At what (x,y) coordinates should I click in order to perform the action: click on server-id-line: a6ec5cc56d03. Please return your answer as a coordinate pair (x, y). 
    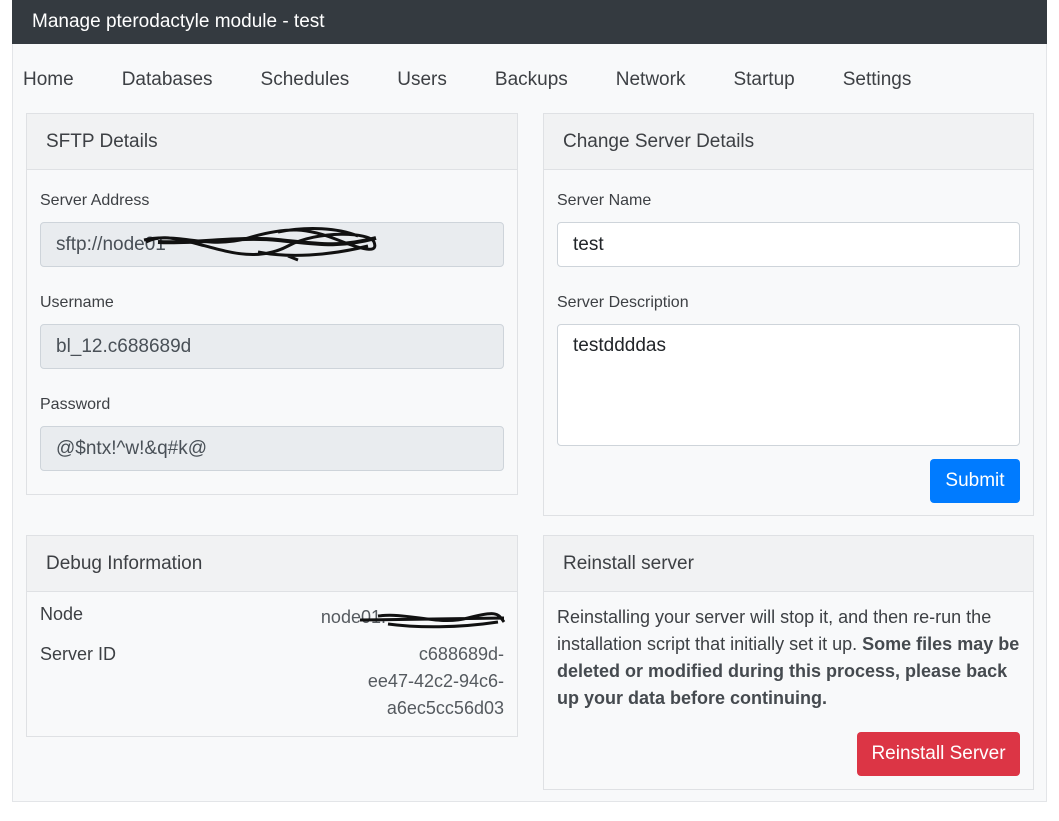
    Looking at the image, I should click on (445, 708).